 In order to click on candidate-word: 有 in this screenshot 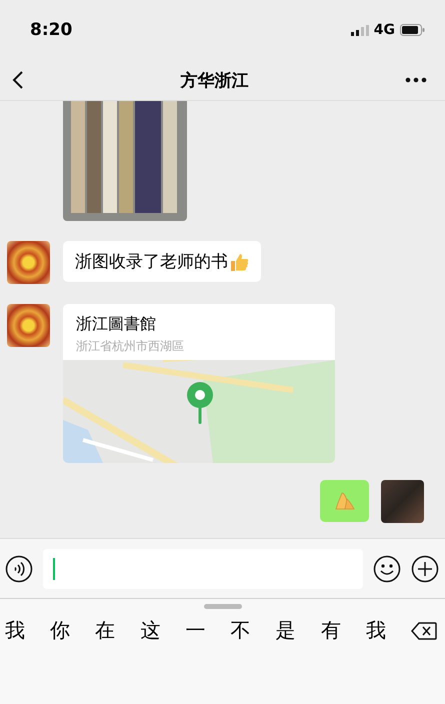, I will do `click(343, 630)`.